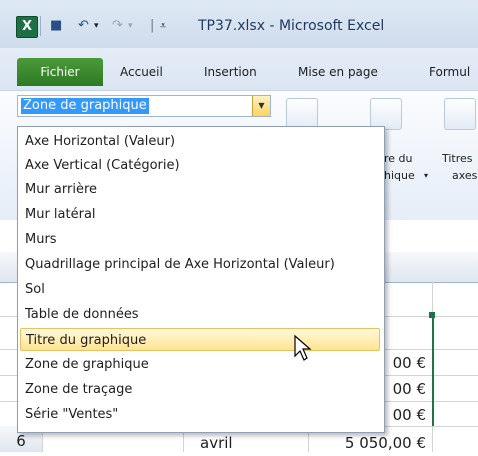  Describe the element at coordinates (465, 175) in the screenshot. I see `axis-titles-label-2: axes` at that location.